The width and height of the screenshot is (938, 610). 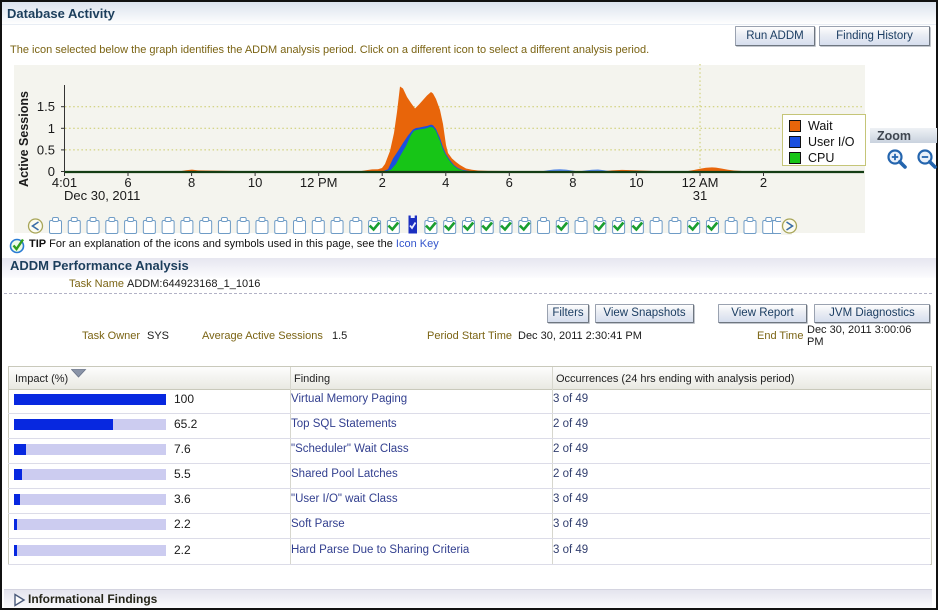 What do you see at coordinates (102, 195) in the screenshot?
I see `svg-text: Dec 30, 2011` at bounding box center [102, 195].